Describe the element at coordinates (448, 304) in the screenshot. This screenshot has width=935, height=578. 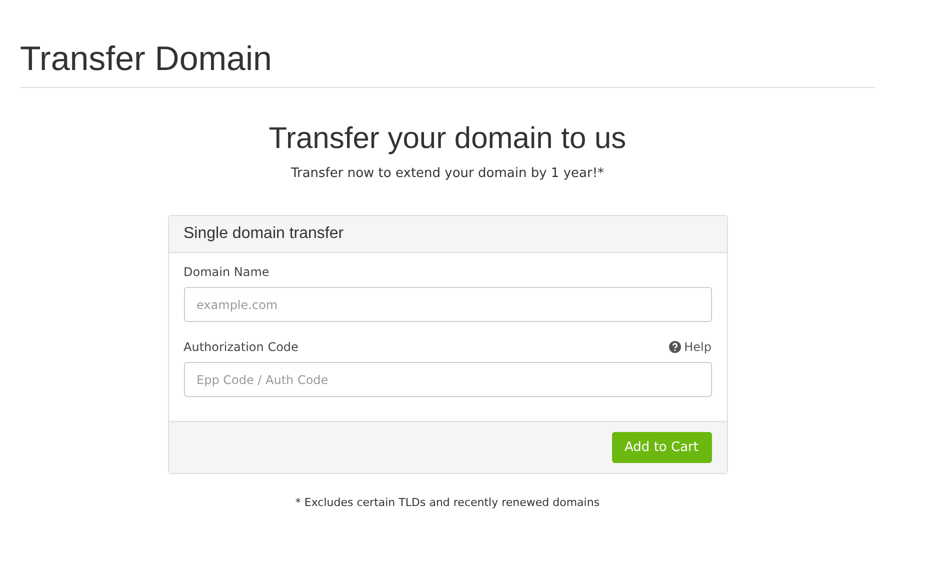
I see `input-field: example.com` at that location.